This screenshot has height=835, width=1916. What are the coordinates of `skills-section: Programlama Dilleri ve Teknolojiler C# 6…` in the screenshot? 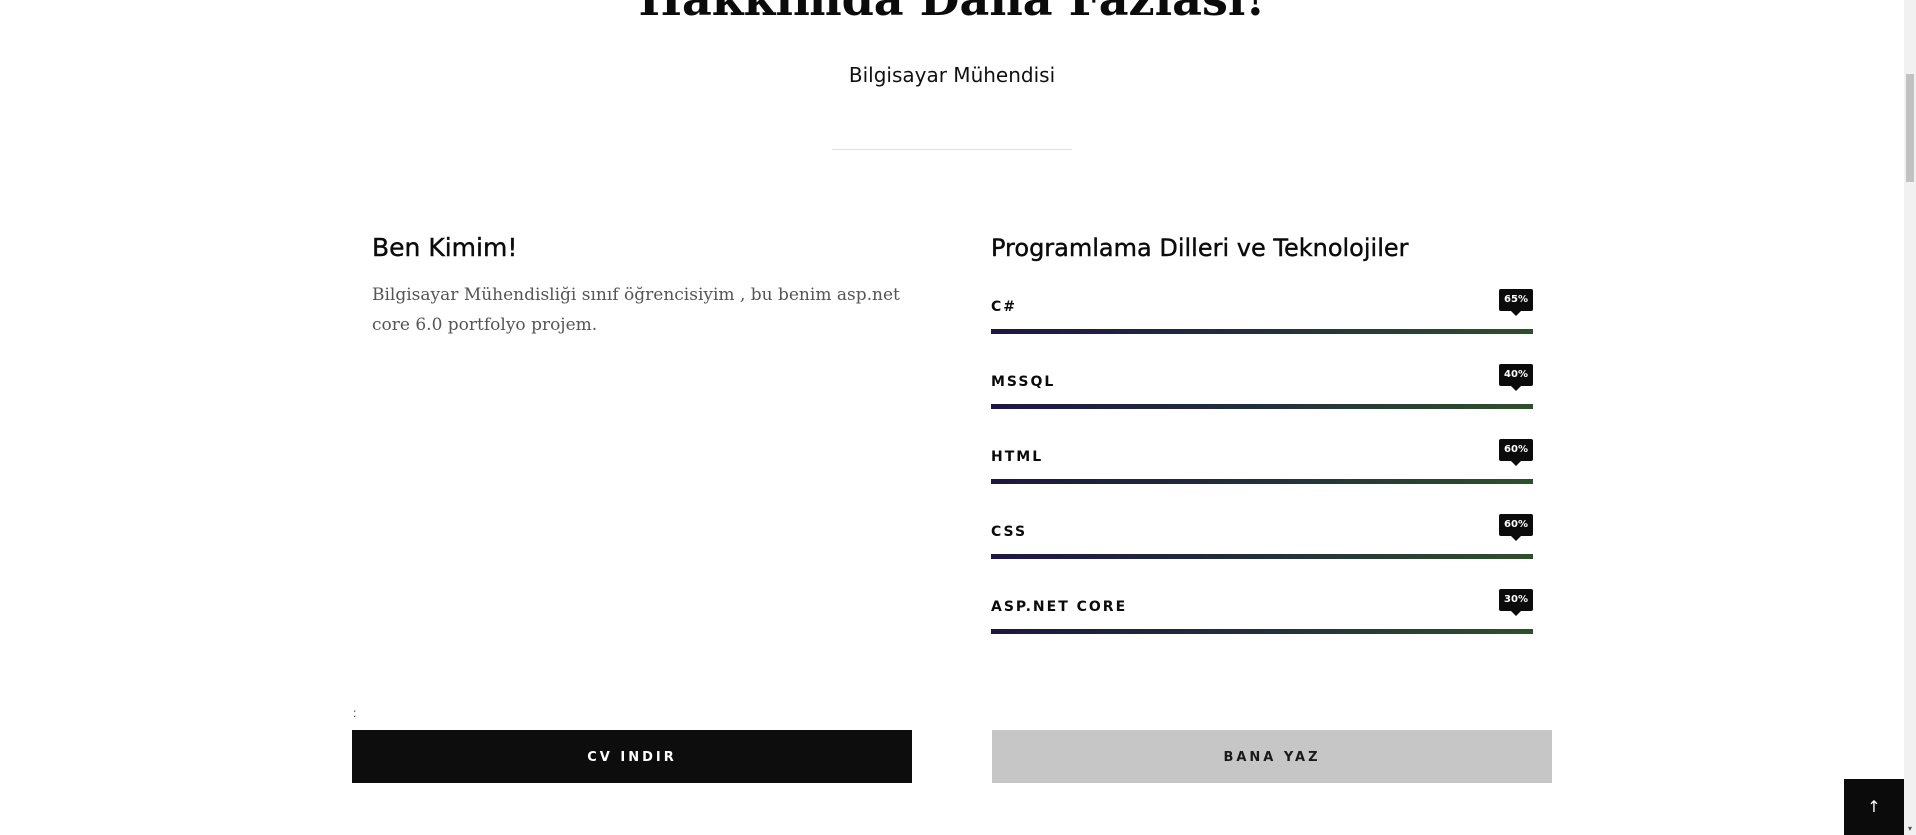 It's located at (1262, 432).